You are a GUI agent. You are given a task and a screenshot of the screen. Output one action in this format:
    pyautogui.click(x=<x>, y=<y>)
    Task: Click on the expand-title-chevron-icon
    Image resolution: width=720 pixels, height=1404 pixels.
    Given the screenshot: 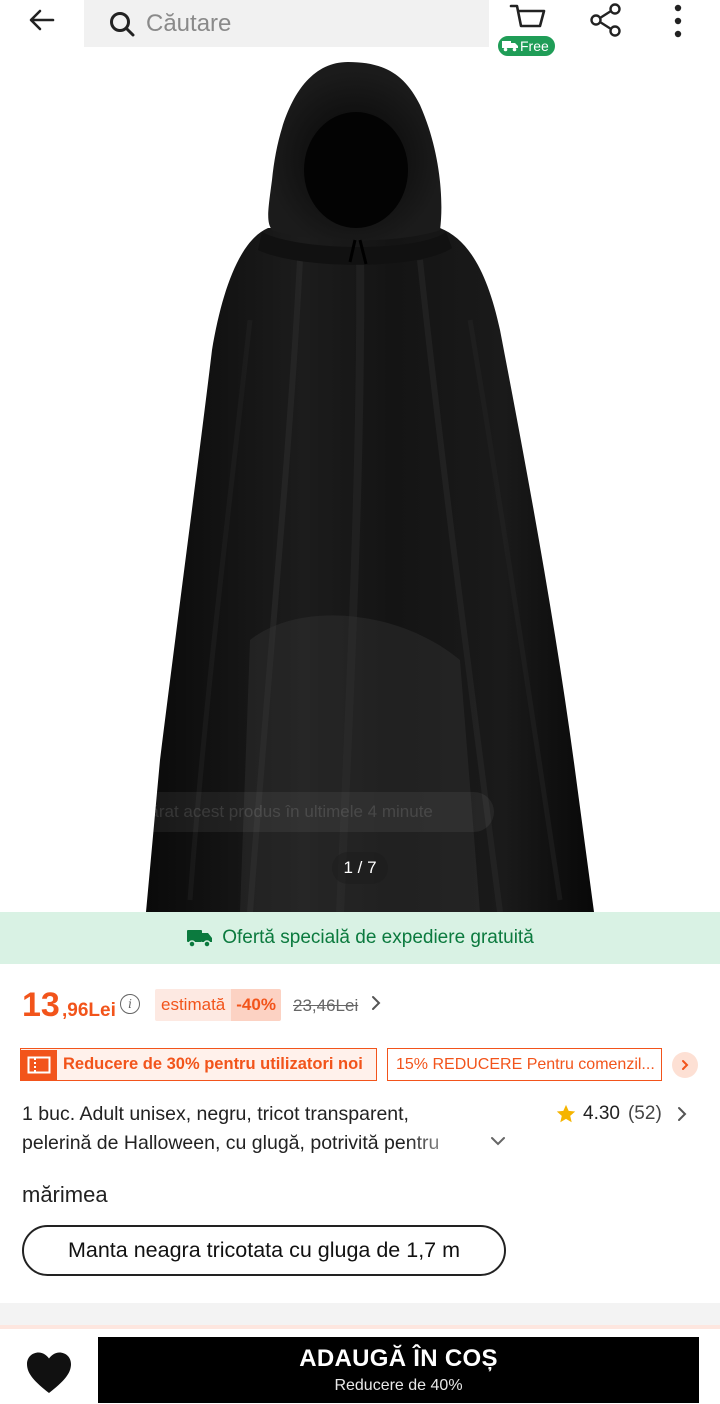 What is the action you would take?
    pyautogui.click(x=498, y=1141)
    